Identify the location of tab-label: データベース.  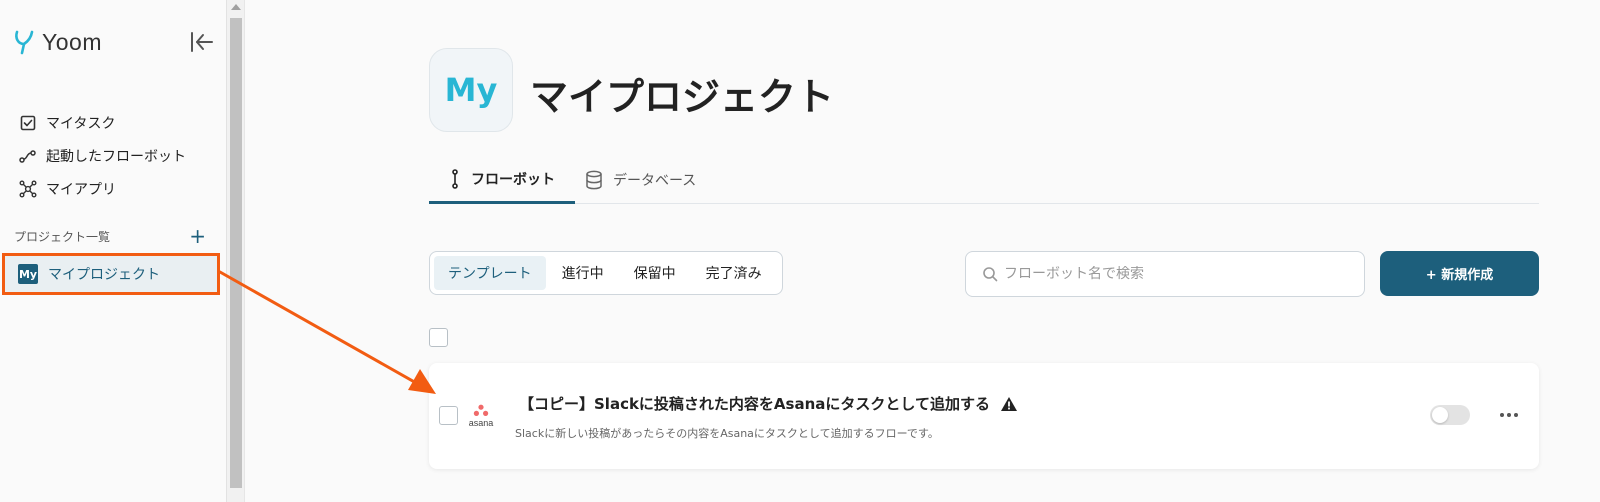
(655, 181).